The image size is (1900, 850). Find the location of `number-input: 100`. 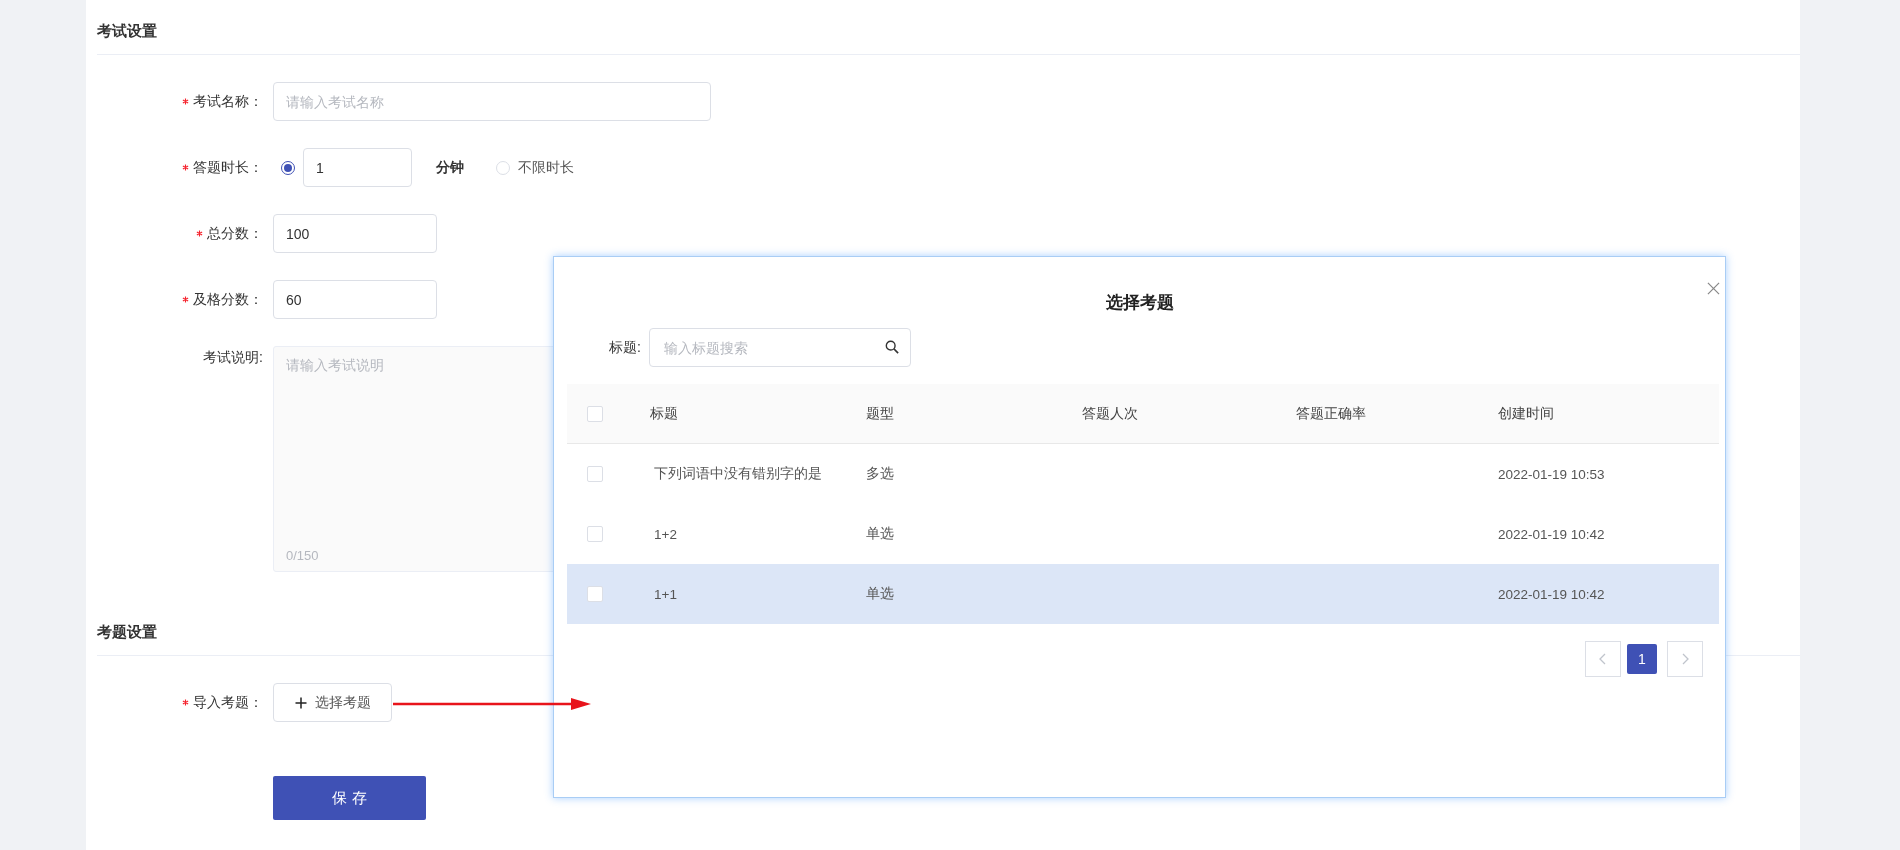

number-input: 100 is located at coordinates (355, 233).